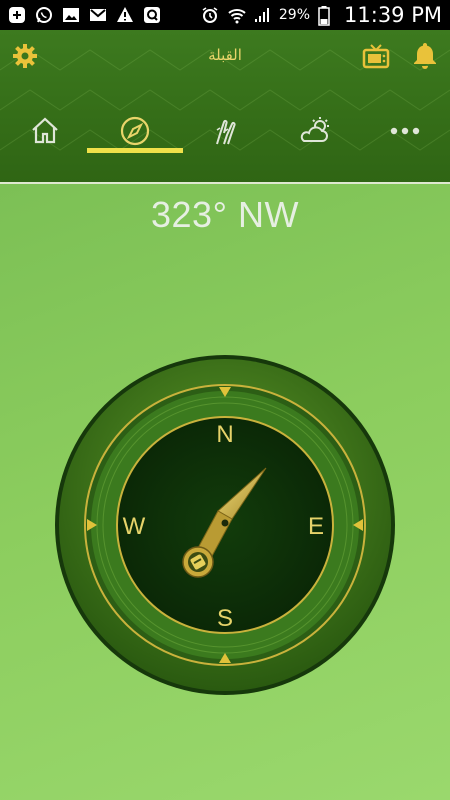  Describe the element at coordinates (294, 15) in the screenshot. I see `battery-percent: 29%` at that location.